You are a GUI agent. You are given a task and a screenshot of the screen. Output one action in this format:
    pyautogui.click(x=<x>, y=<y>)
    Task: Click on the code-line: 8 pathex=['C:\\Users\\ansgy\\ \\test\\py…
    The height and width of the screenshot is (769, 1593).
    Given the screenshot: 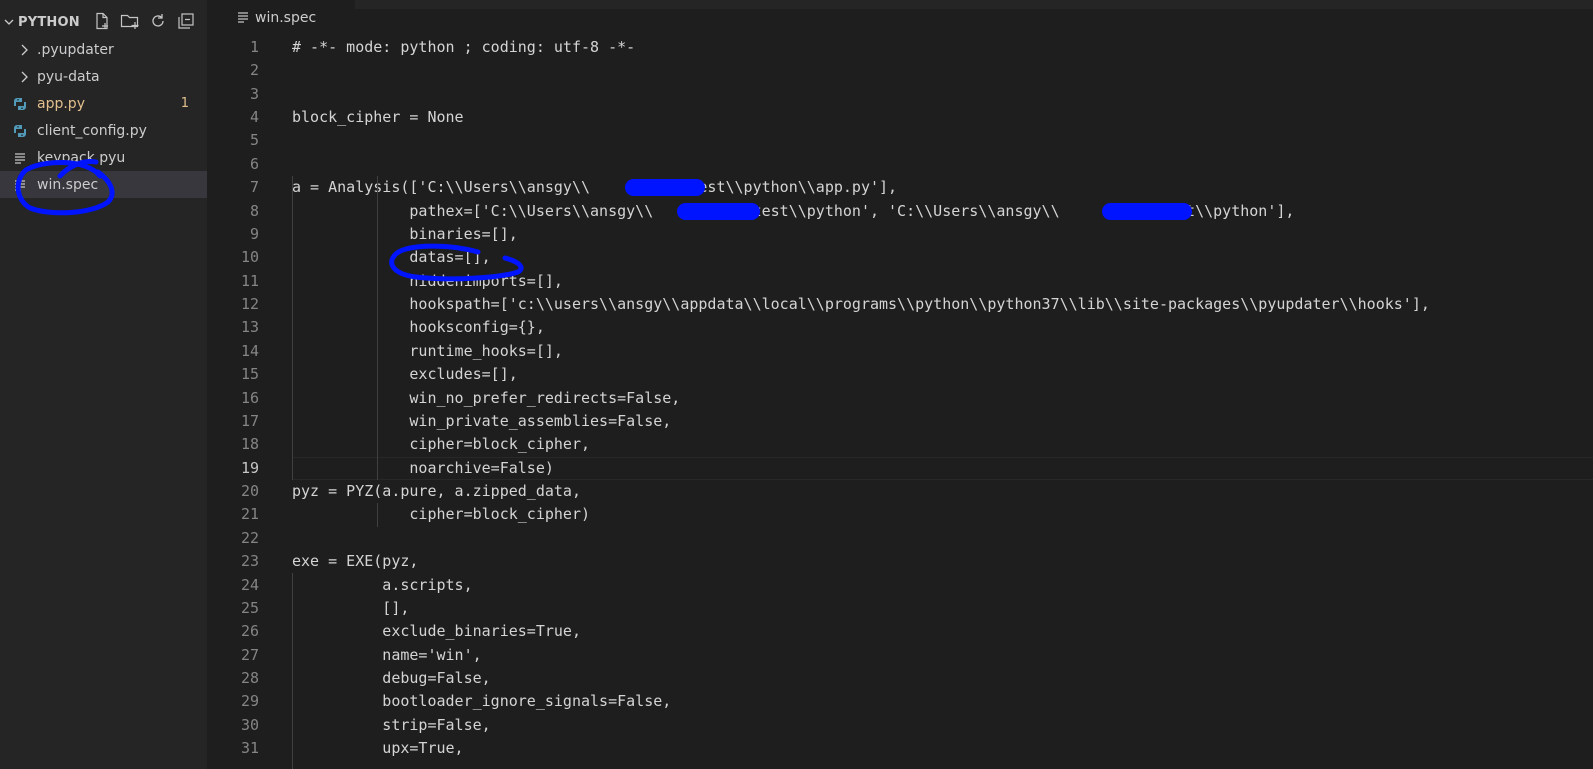 What is the action you would take?
    pyautogui.click(x=900, y=211)
    